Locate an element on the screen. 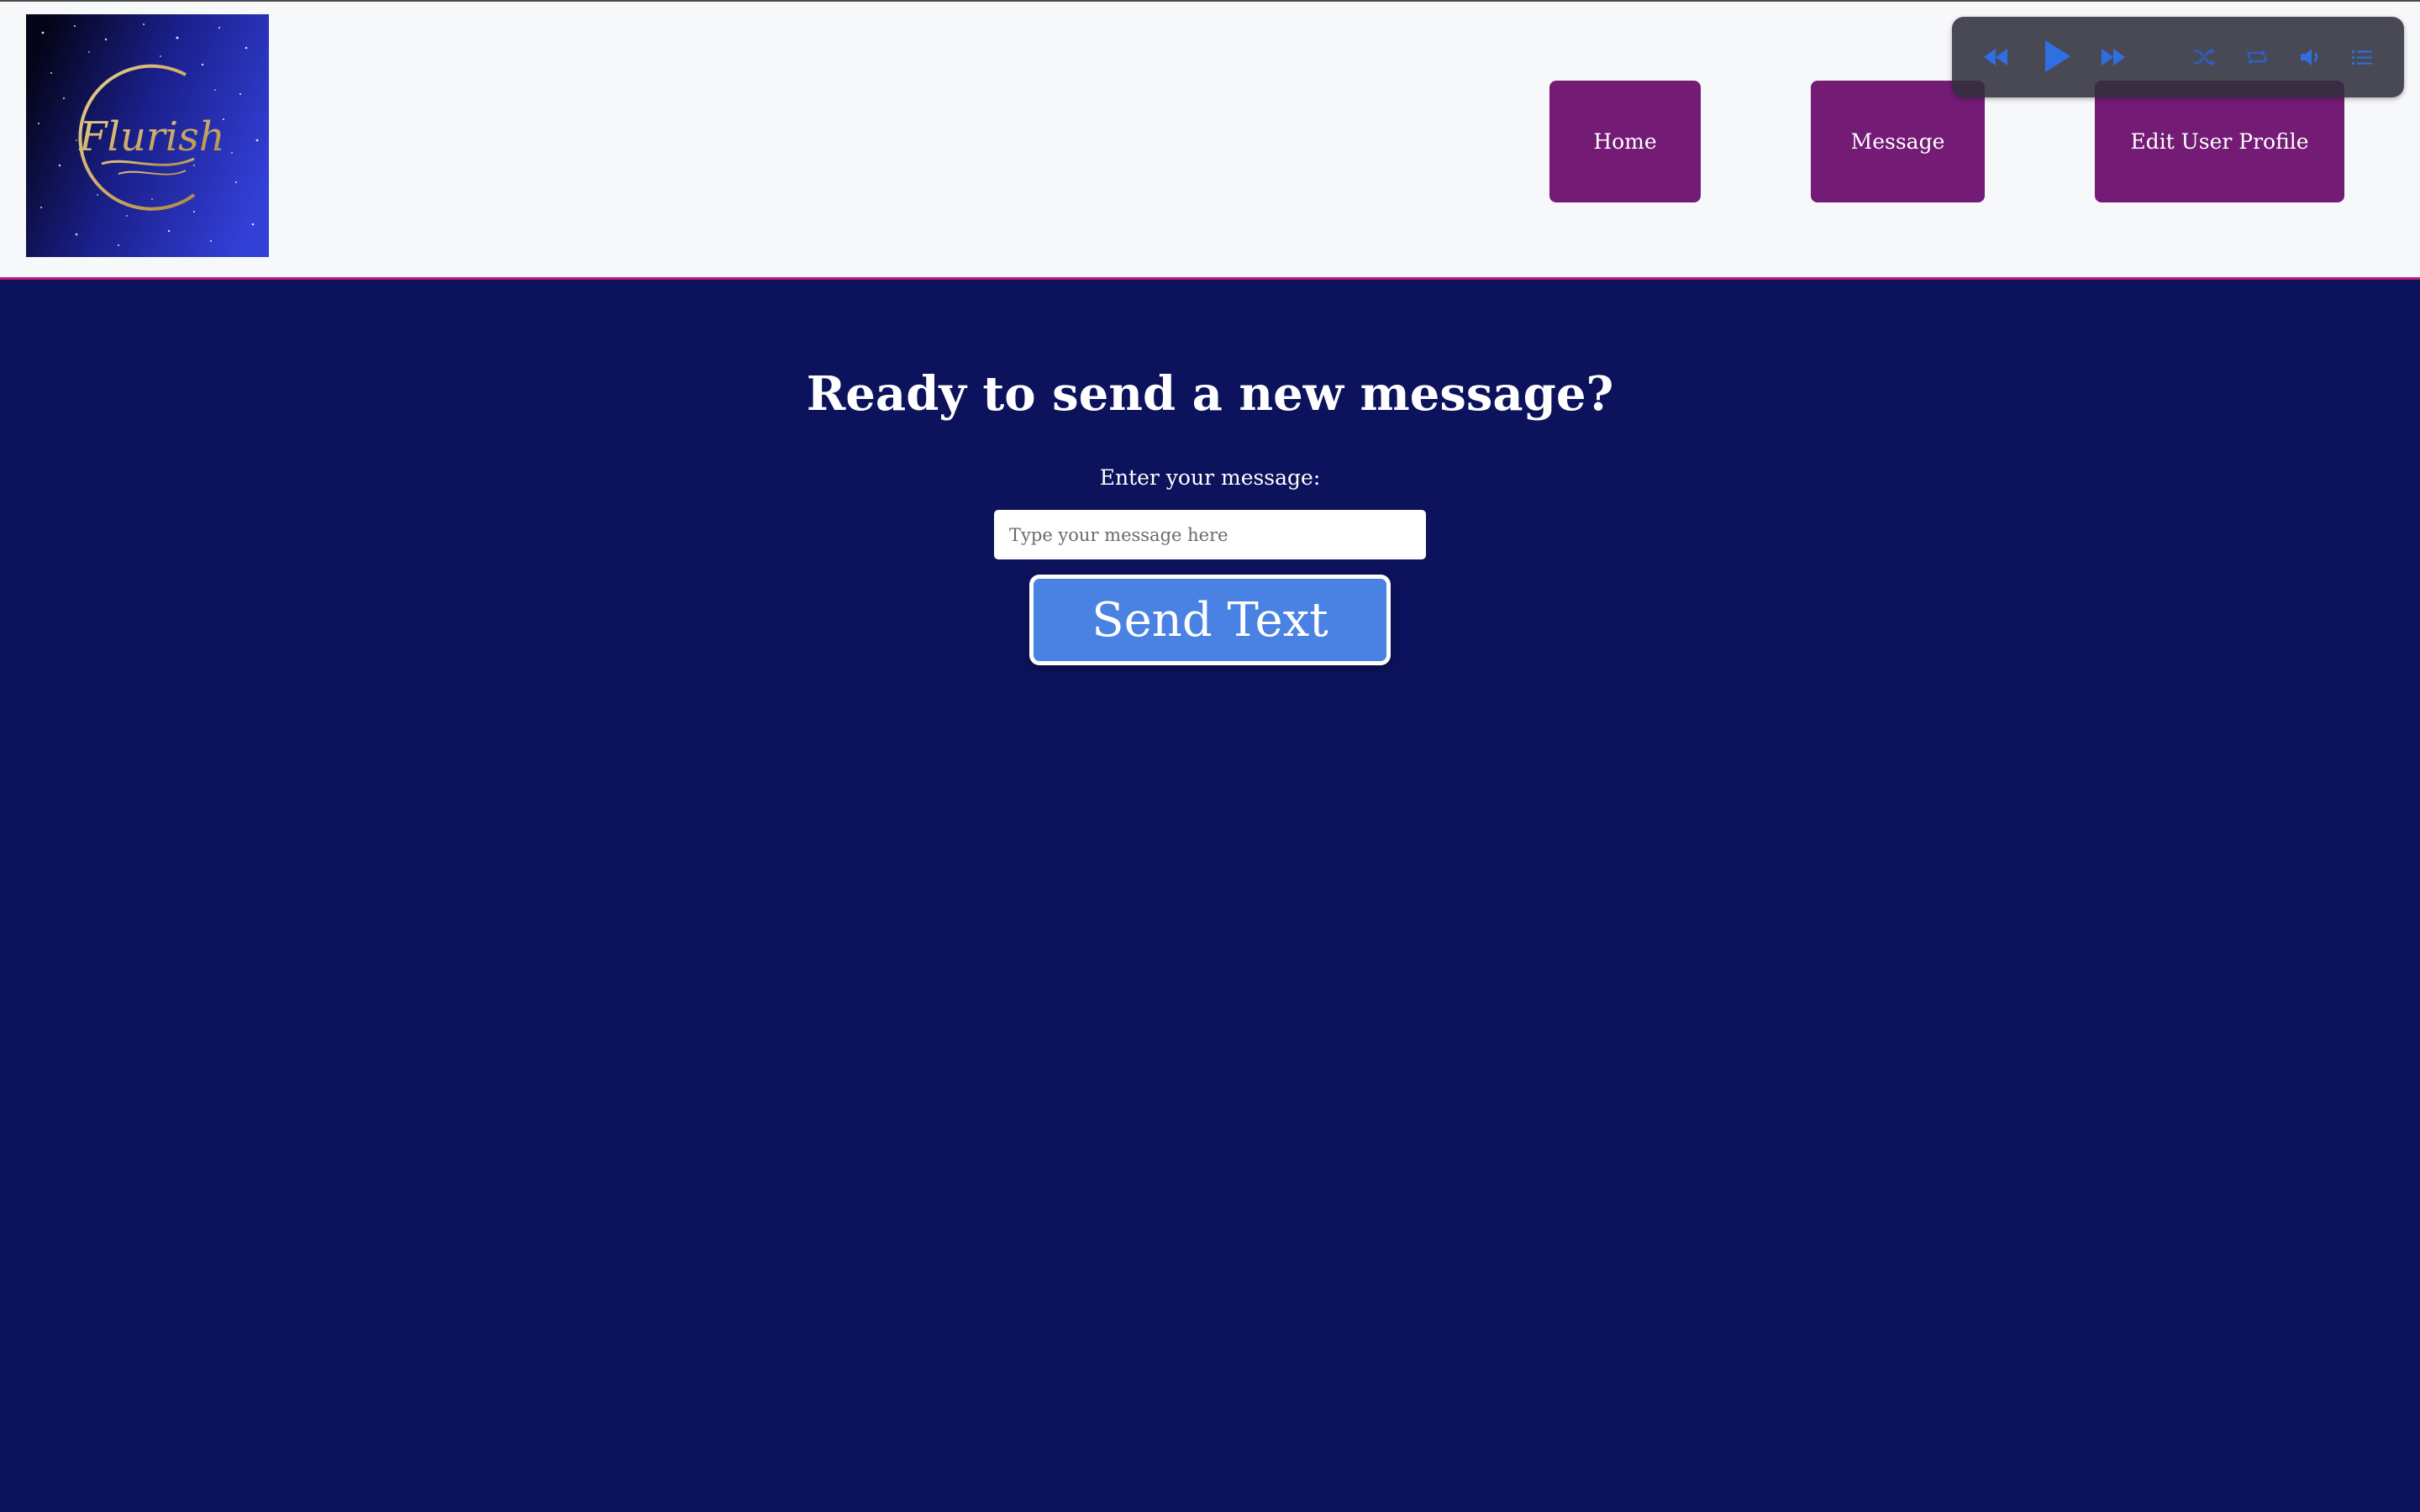 This screenshot has width=2420, height=1512. rewind-icon is located at coordinates (1995, 57).